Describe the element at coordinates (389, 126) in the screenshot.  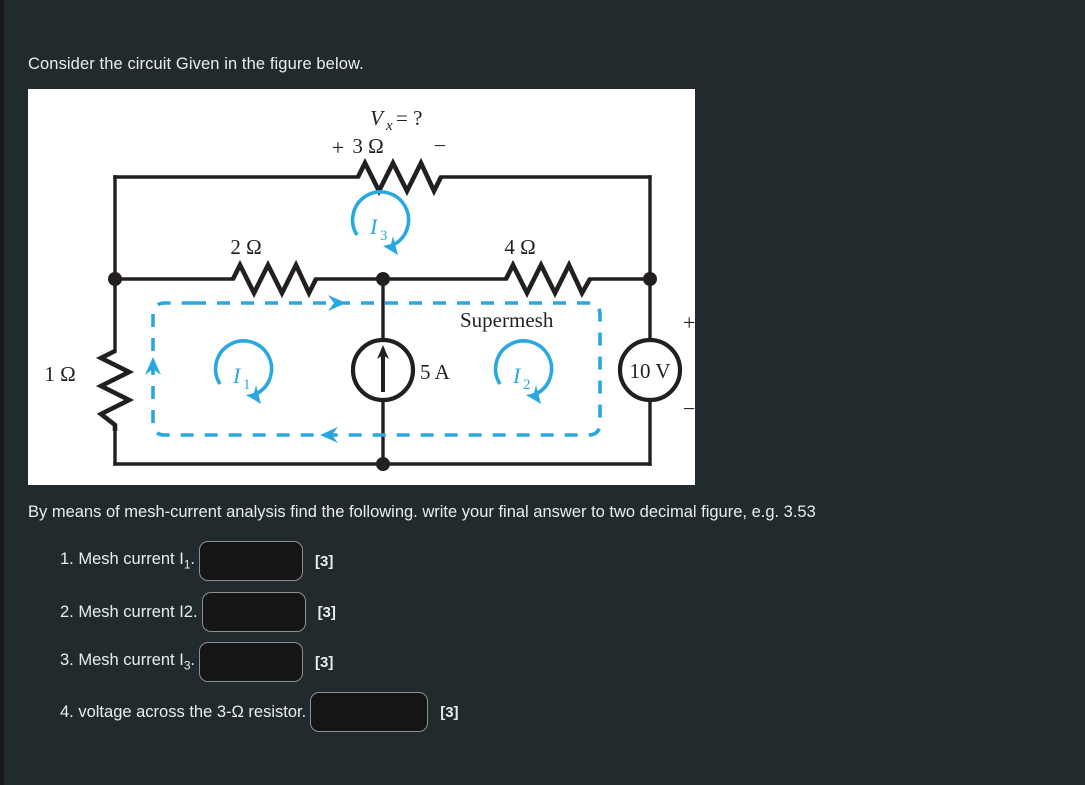
I see `label-vx-subscript: x` at that location.